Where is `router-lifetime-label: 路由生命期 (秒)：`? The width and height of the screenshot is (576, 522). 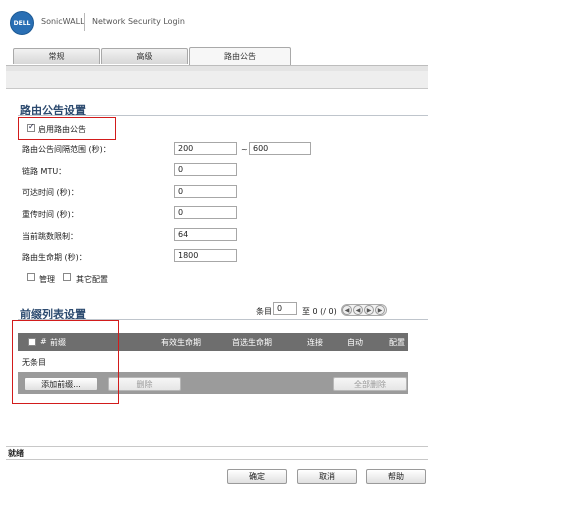 router-lifetime-label: 路由生命期 (秒)： is located at coordinates (54, 257).